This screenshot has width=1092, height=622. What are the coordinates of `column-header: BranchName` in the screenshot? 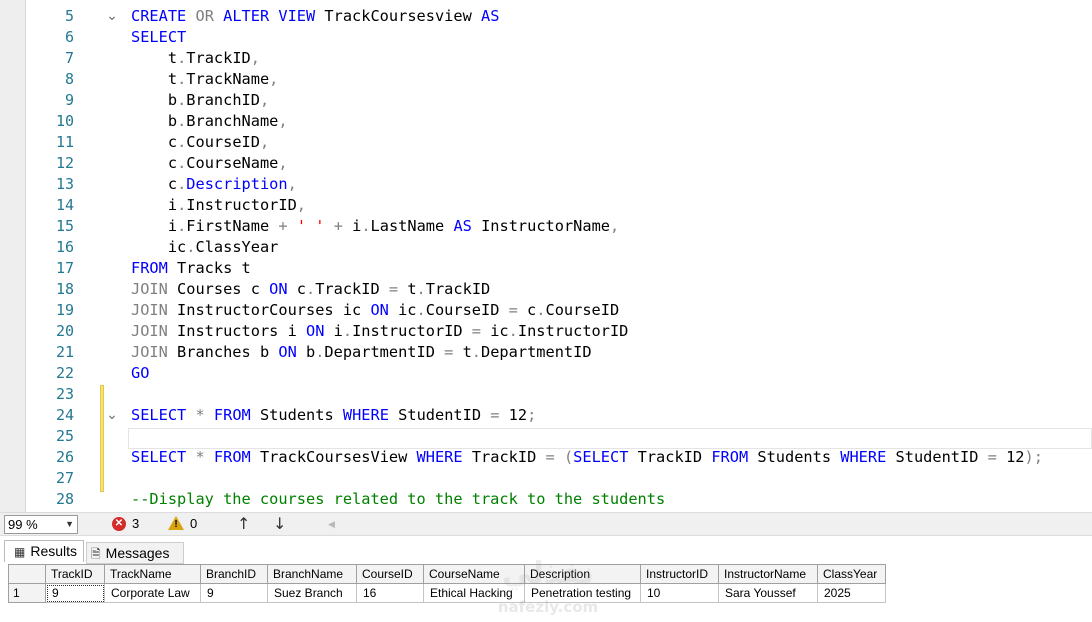 It's located at (312, 574).